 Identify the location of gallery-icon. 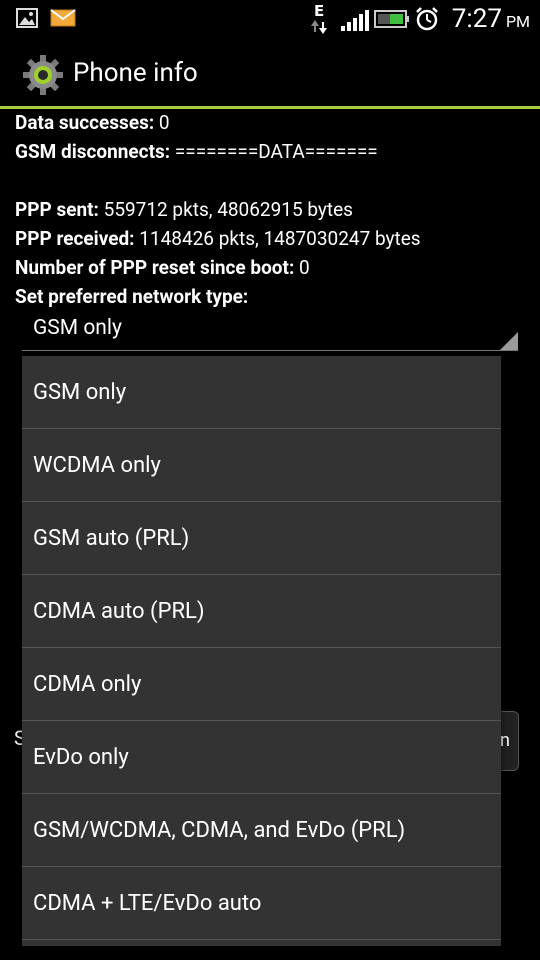
(27, 20).